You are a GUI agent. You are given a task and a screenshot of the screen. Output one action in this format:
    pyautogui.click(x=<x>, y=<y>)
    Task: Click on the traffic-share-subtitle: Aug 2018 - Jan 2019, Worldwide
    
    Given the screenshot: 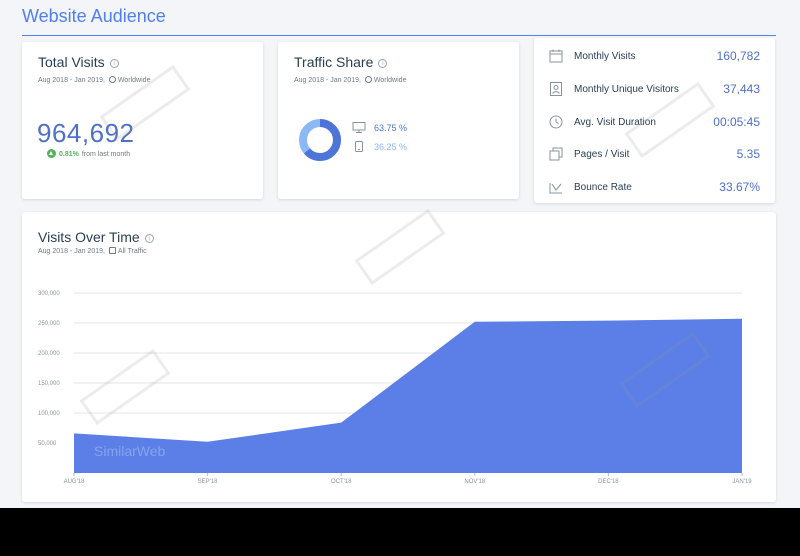 What is the action you would take?
    pyautogui.click(x=350, y=80)
    